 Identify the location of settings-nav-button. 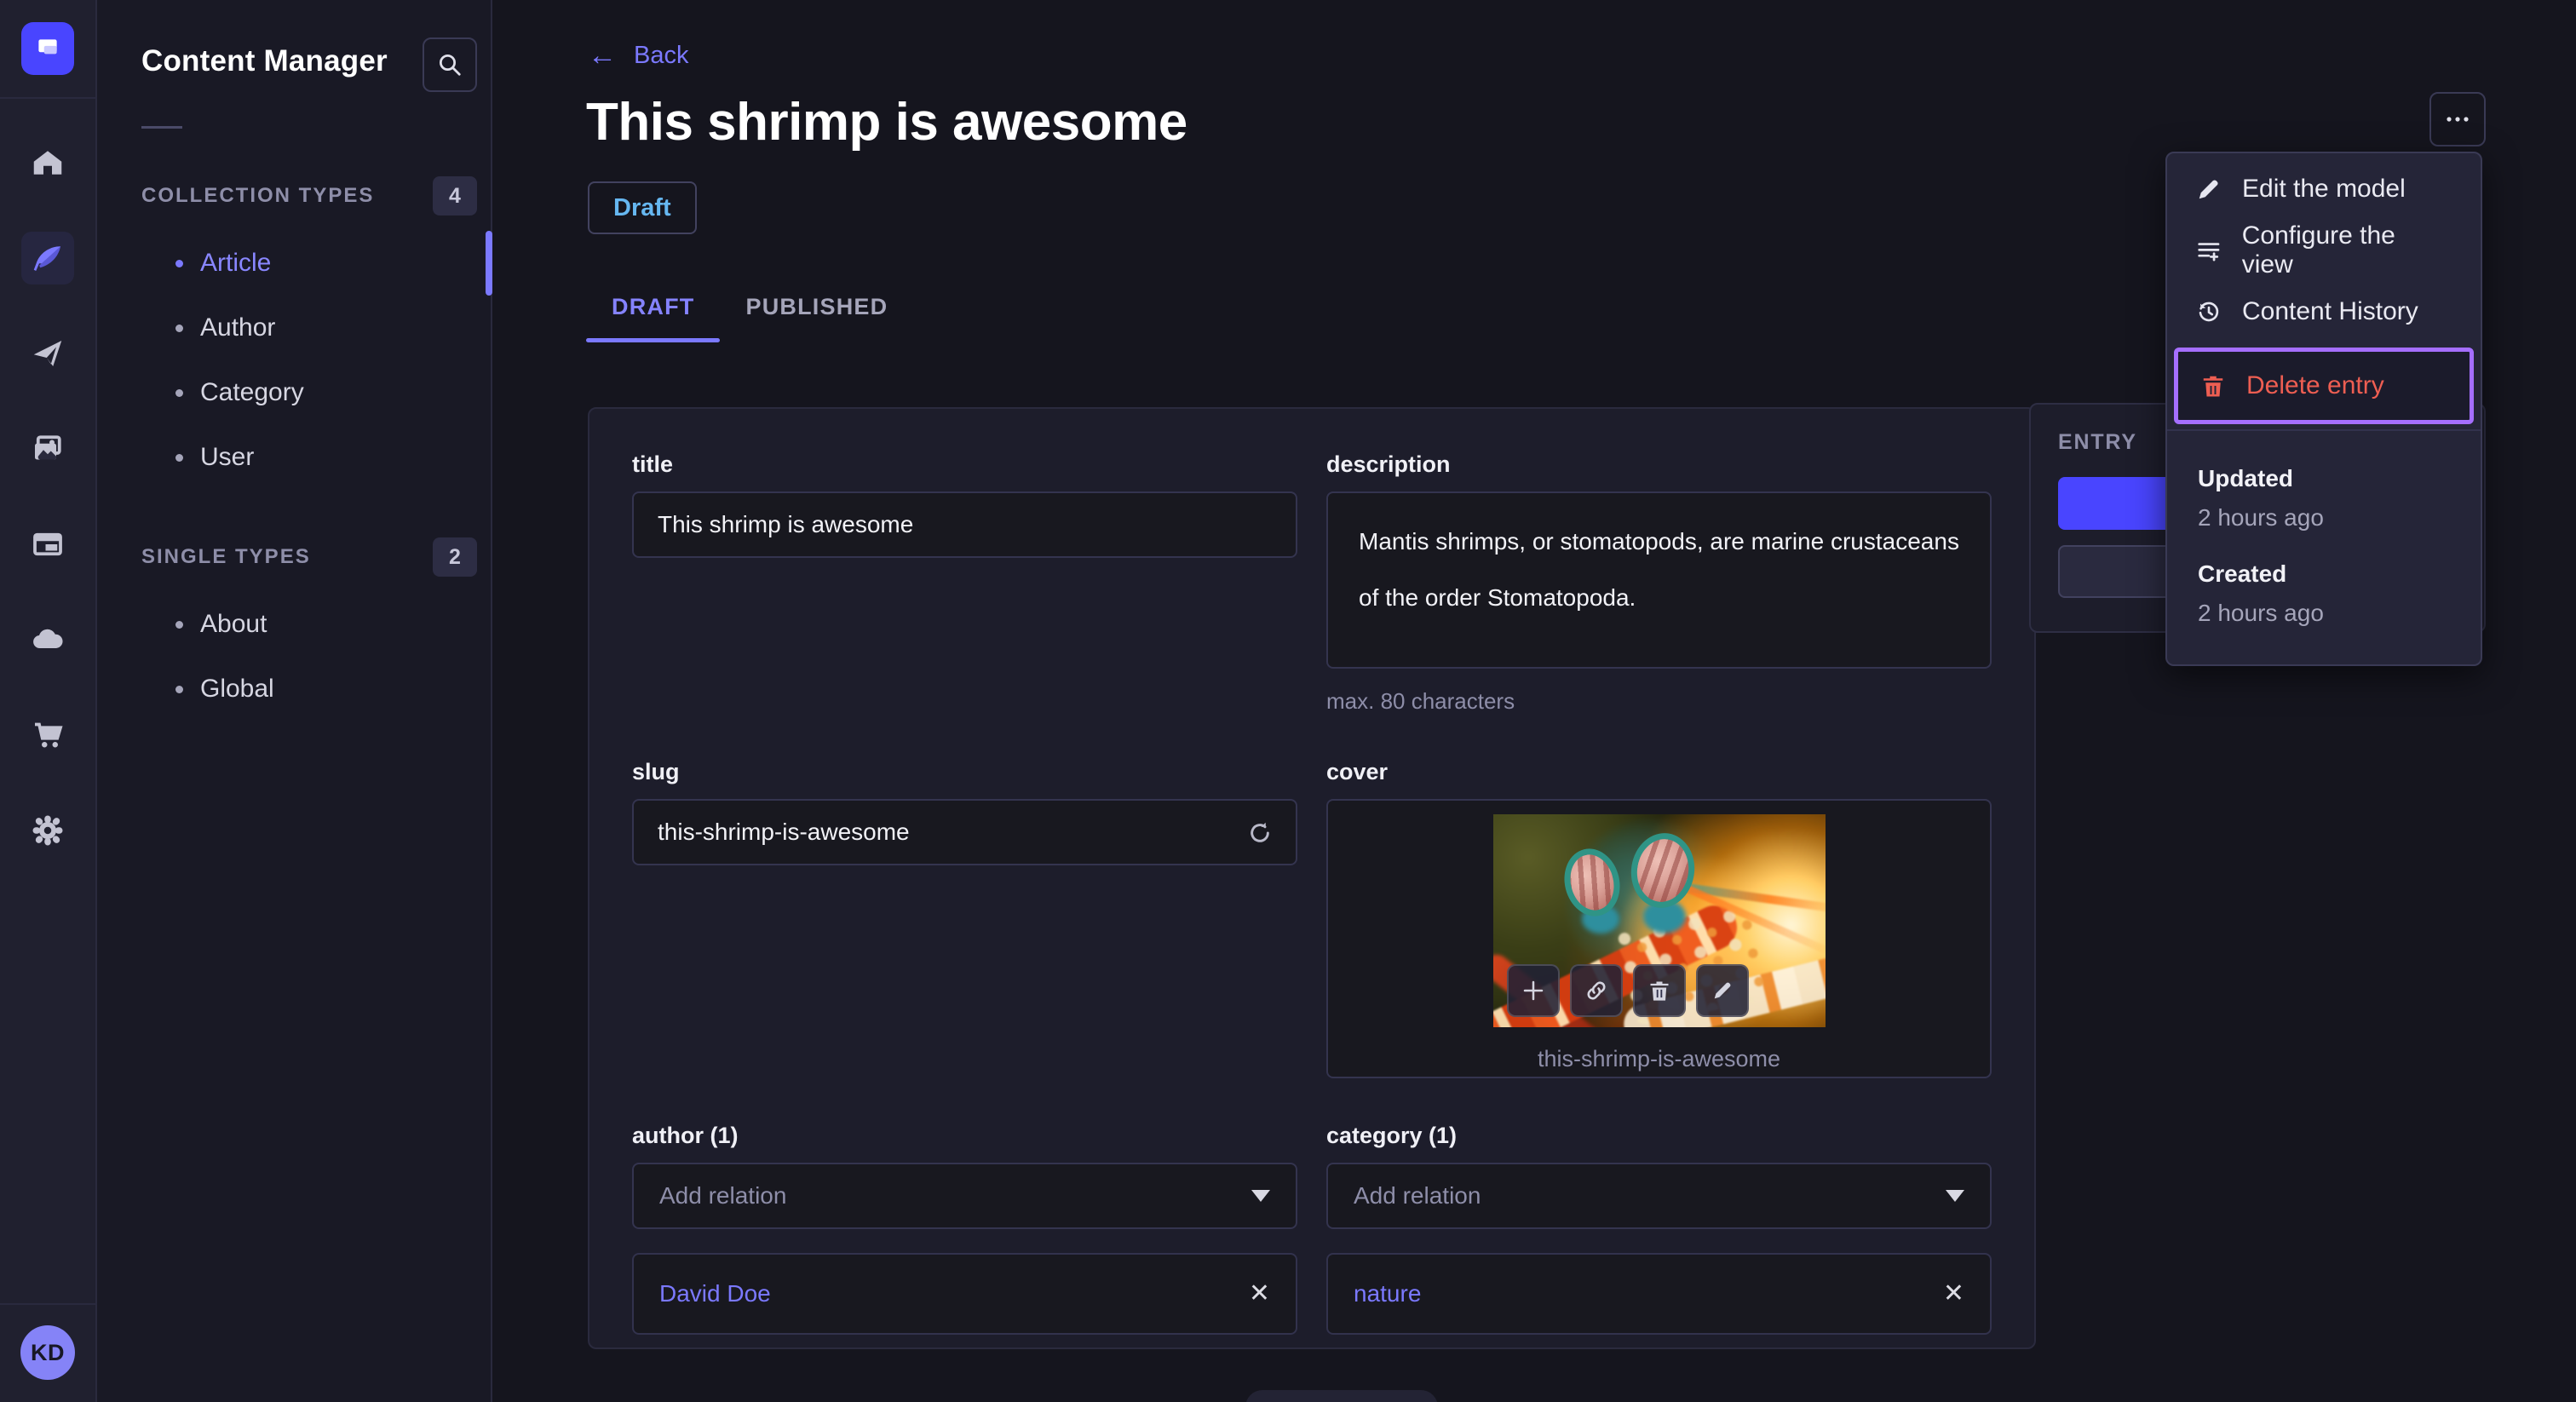
(48, 830).